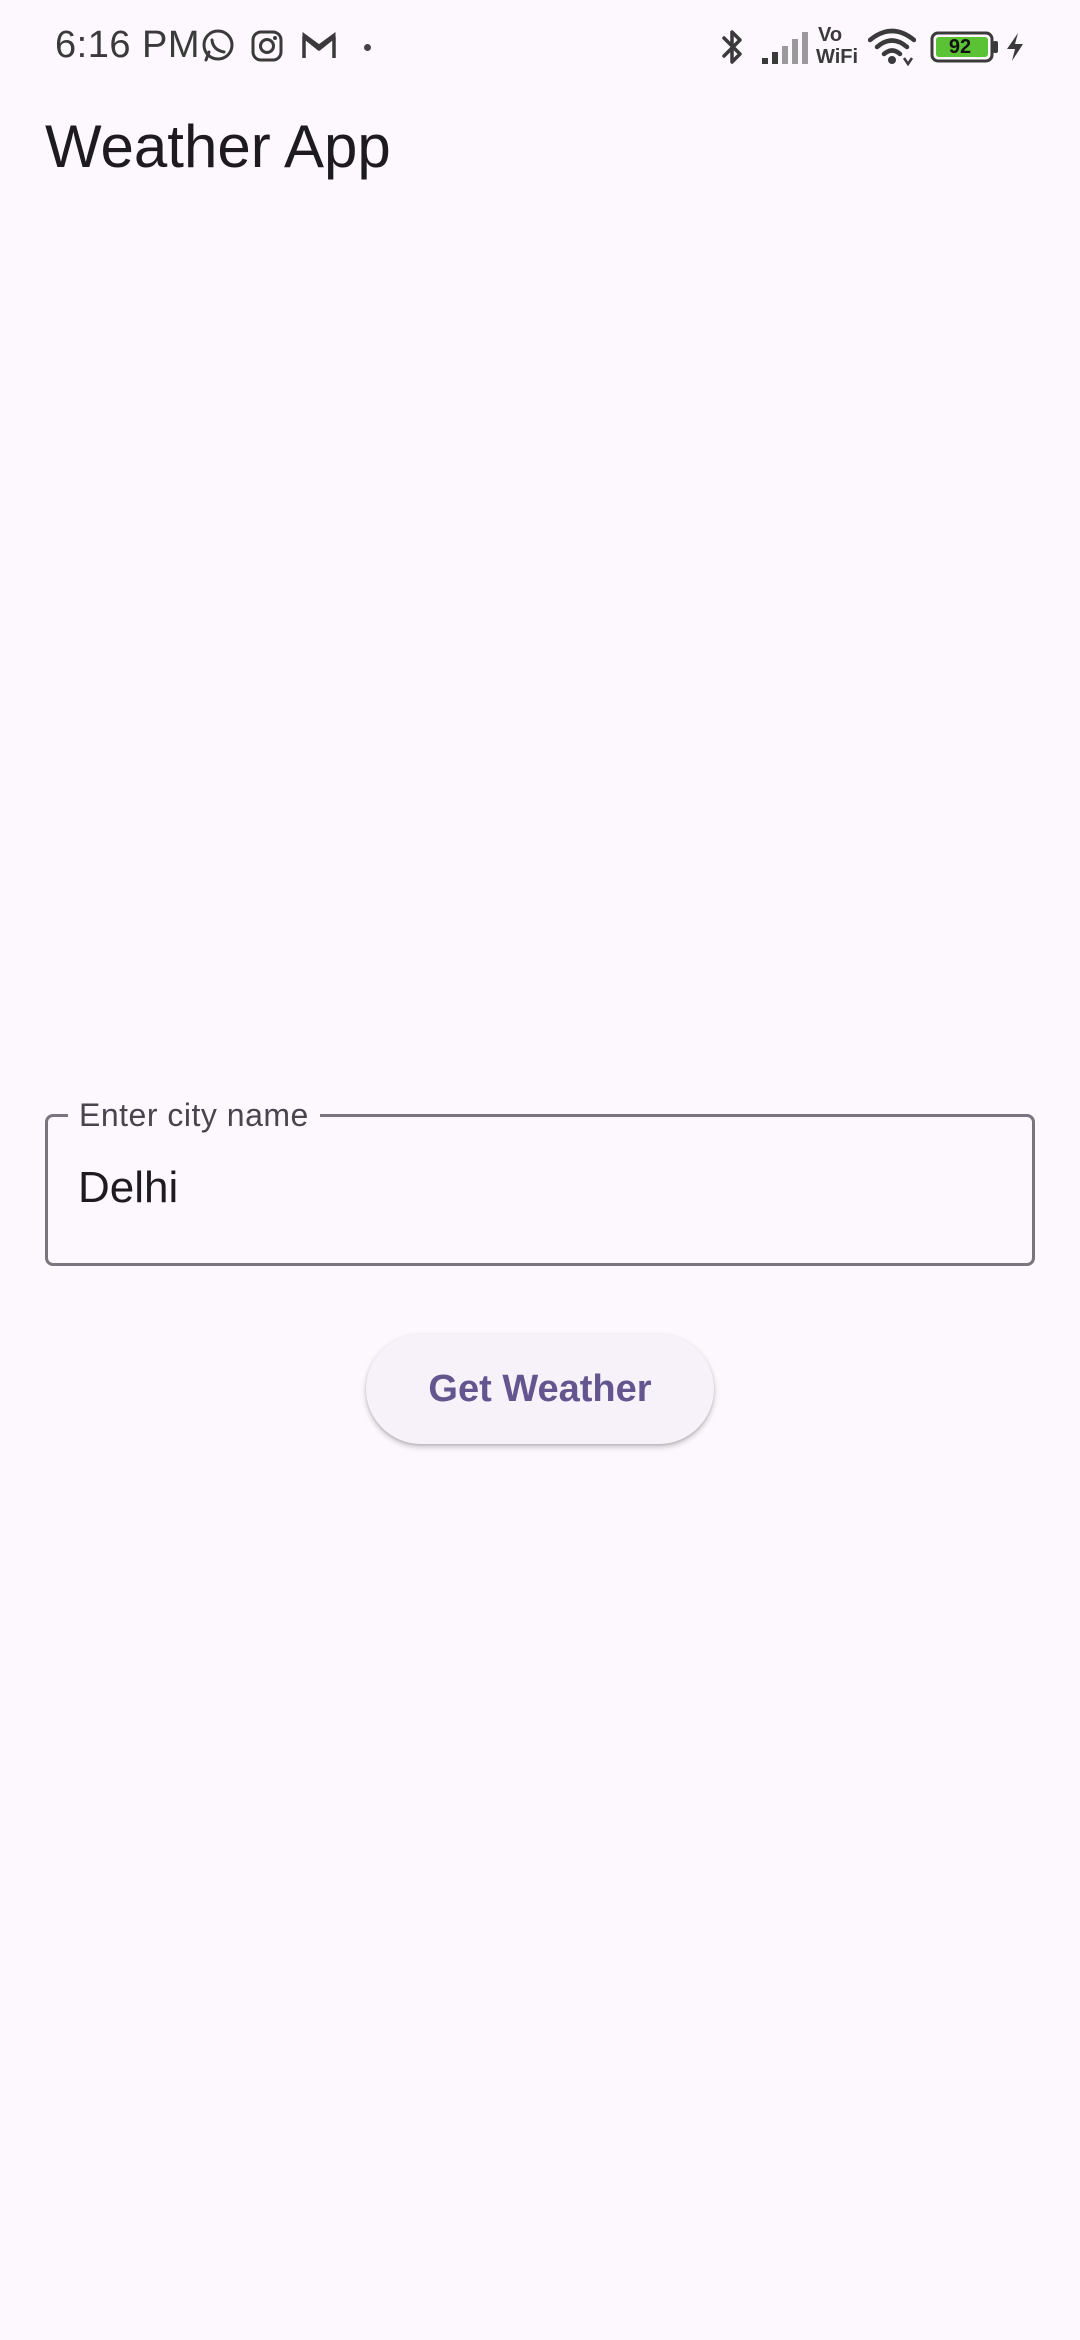 The image size is (1080, 2340). What do you see at coordinates (218, 48) in the screenshot?
I see `whatsapp-icon` at bounding box center [218, 48].